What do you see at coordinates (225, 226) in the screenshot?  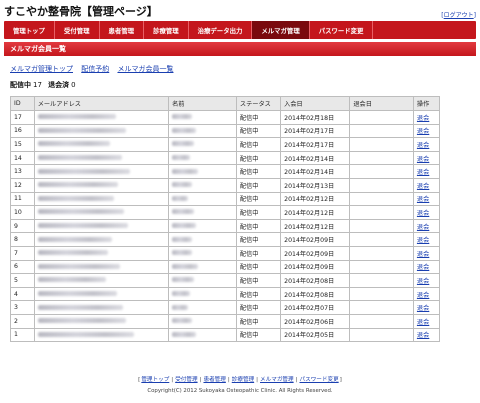 I see `table-row: 9 配信中 2014年02月12日 退会` at bounding box center [225, 226].